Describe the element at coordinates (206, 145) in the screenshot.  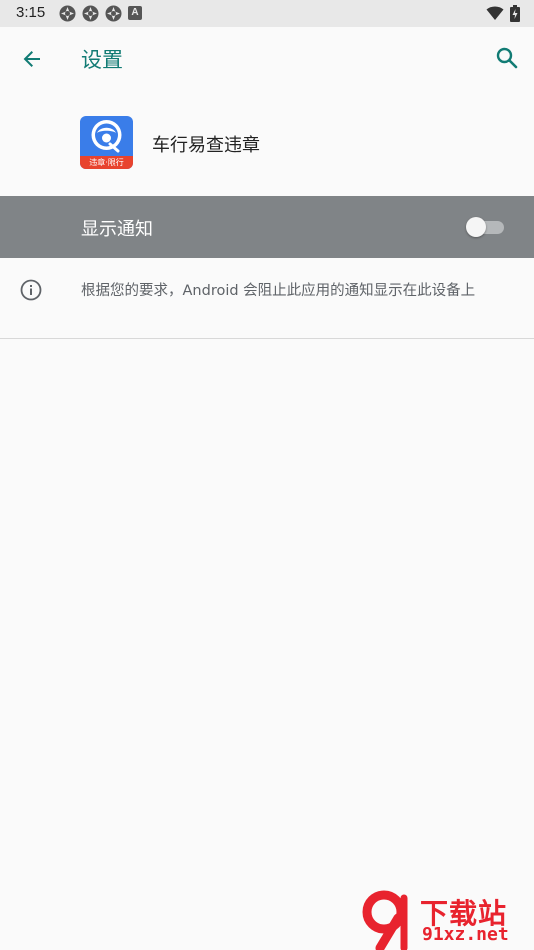
I see `app-name: 车行易查违章` at that location.